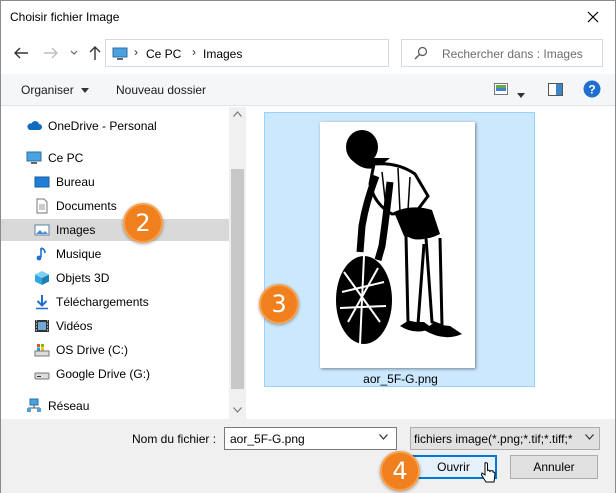  I want to click on change-view-button, so click(501, 90).